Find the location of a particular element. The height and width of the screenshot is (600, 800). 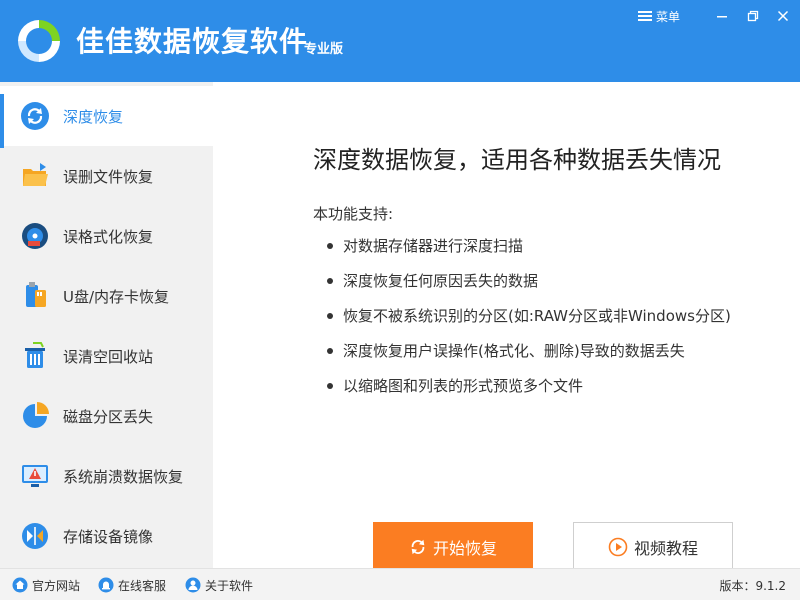

close-icon is located at coordinates (783, 16).